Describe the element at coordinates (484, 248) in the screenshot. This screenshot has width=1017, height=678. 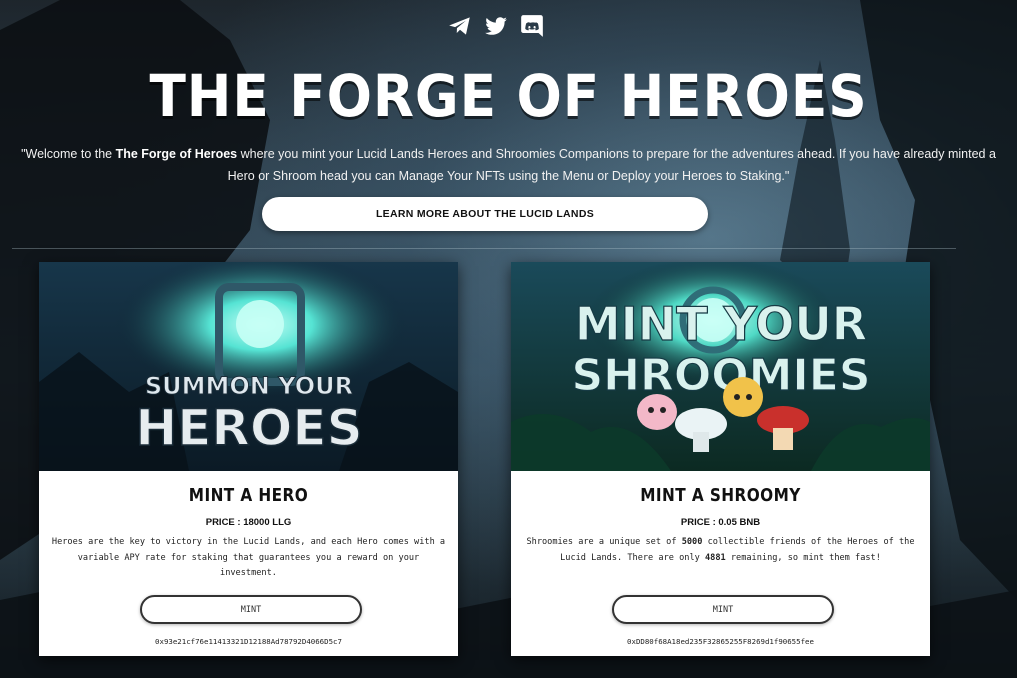
I see `divider` at that location.